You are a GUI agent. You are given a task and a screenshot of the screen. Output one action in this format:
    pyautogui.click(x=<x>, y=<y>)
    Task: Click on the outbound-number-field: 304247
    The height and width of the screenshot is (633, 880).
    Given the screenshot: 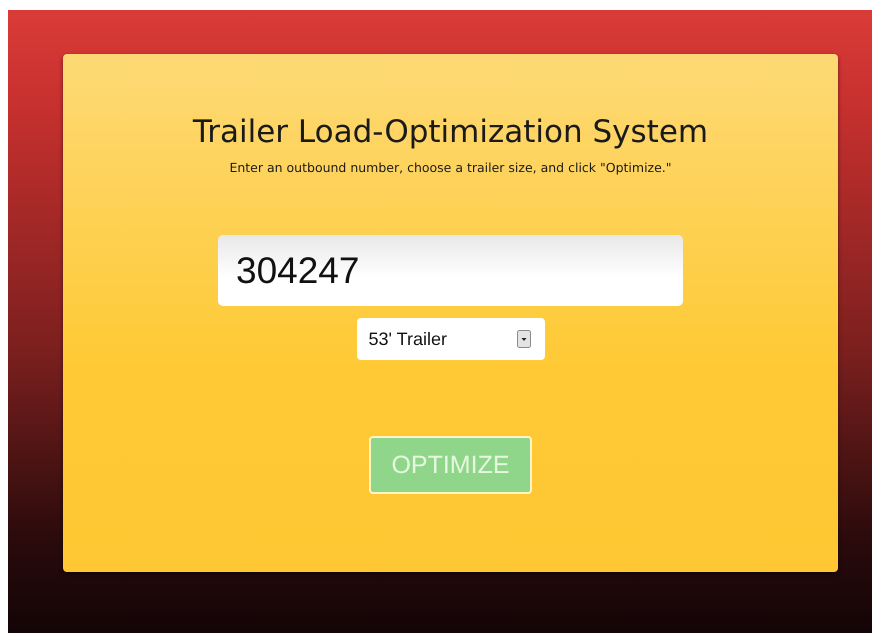 What is the action you would take?
    pyautogui.click(x=450, y=270)
    